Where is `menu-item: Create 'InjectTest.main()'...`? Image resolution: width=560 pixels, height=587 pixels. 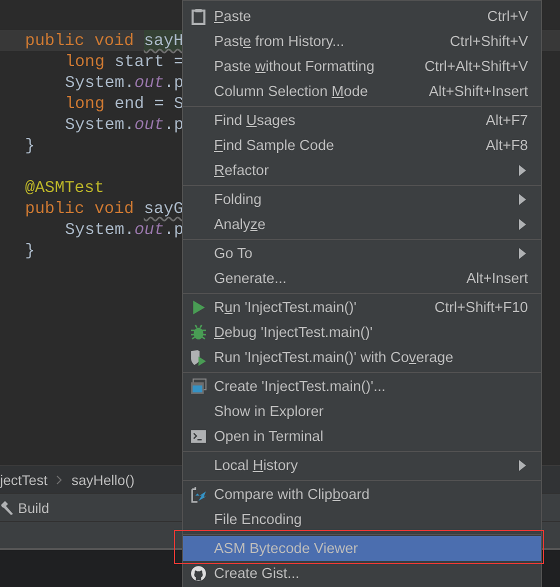
menu-item: Create 'InjectTest.main()'... is located at coordinates (362, 386).